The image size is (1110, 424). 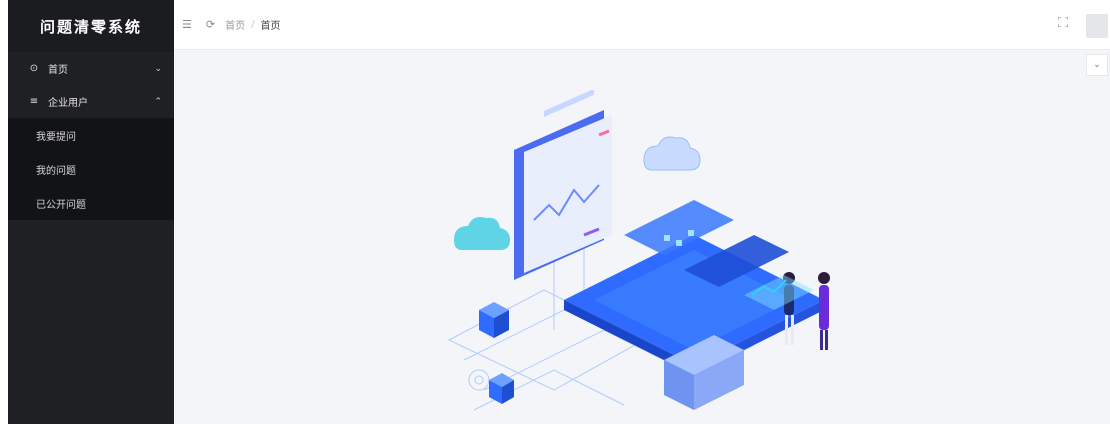 I want to click on sidebar-item-enterprise-user: ≡ 企业用户 ⌃, so click(x=91, y=101).